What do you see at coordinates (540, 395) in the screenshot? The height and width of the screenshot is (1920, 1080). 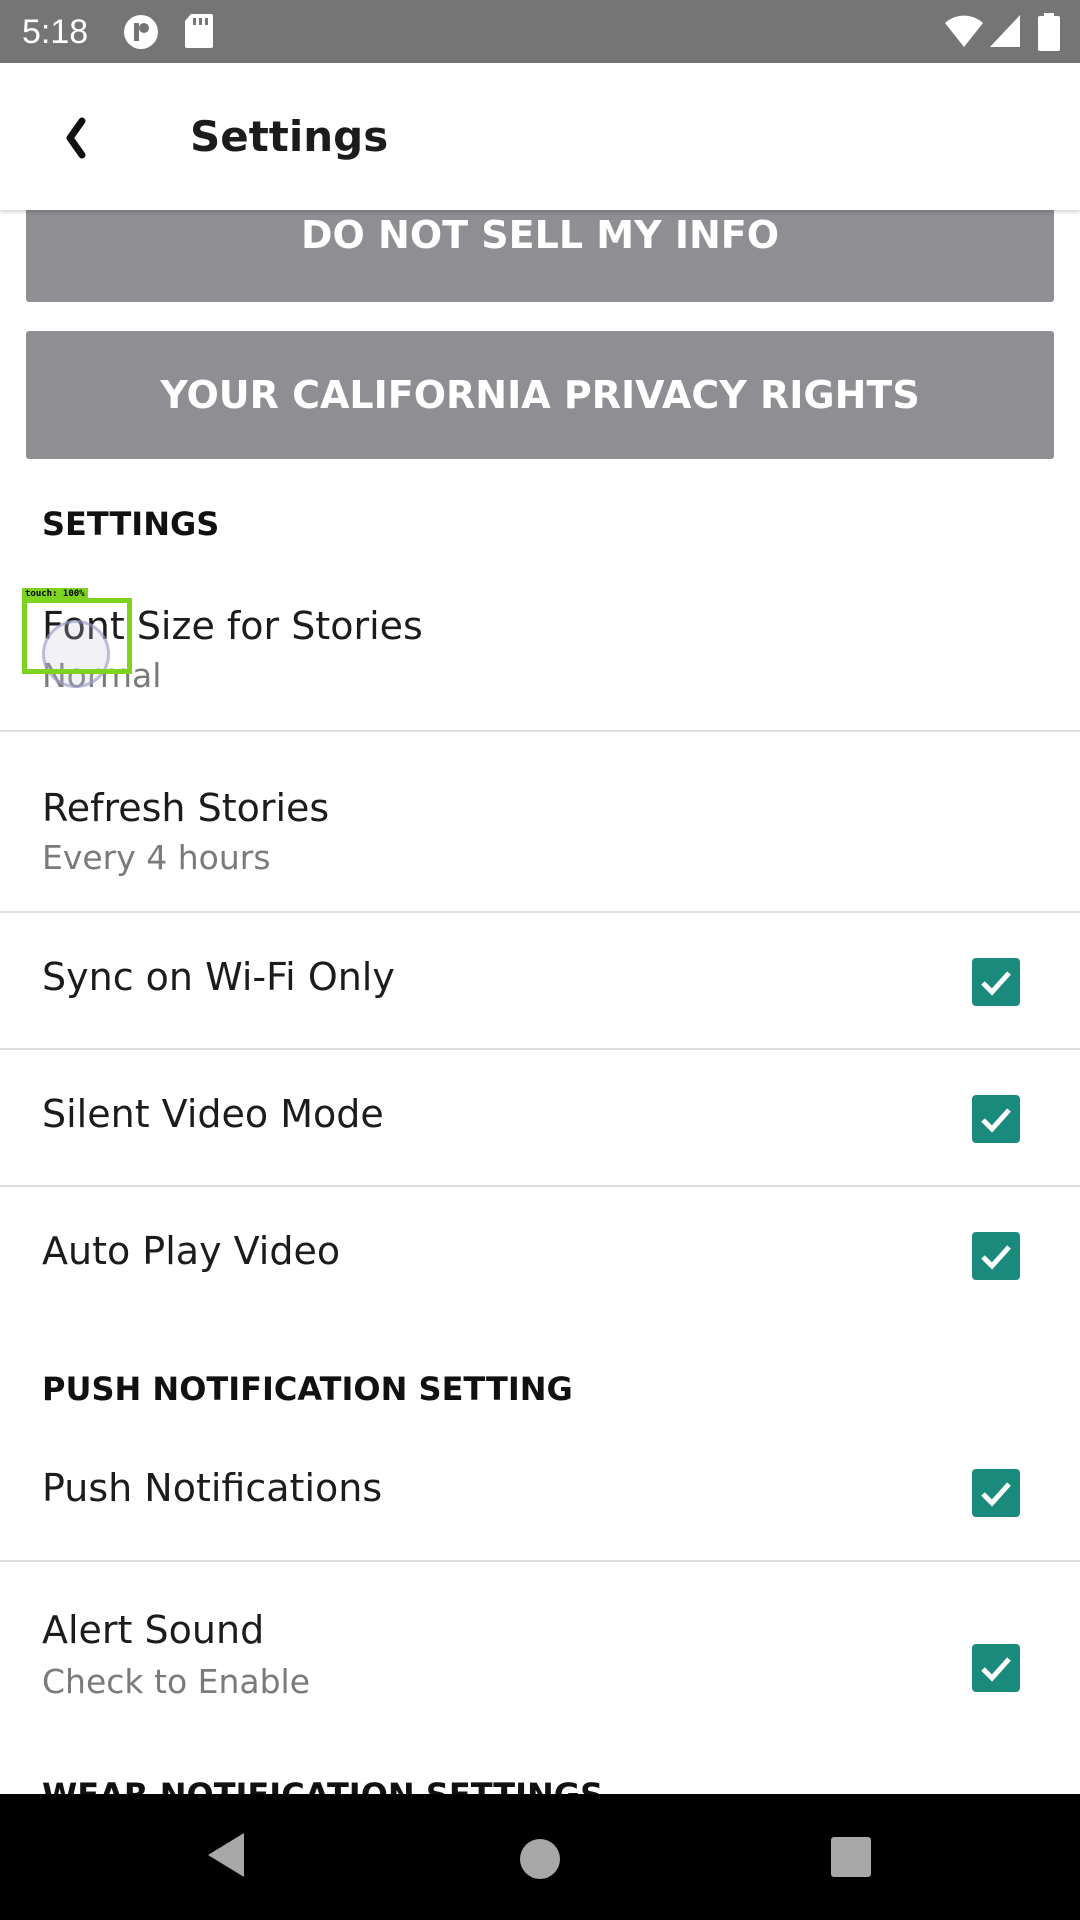 I see `california-privacy-rights-button: YOUR CALIFORNIA PRIVACY RIGHTS` at bounding box center [540, 395].